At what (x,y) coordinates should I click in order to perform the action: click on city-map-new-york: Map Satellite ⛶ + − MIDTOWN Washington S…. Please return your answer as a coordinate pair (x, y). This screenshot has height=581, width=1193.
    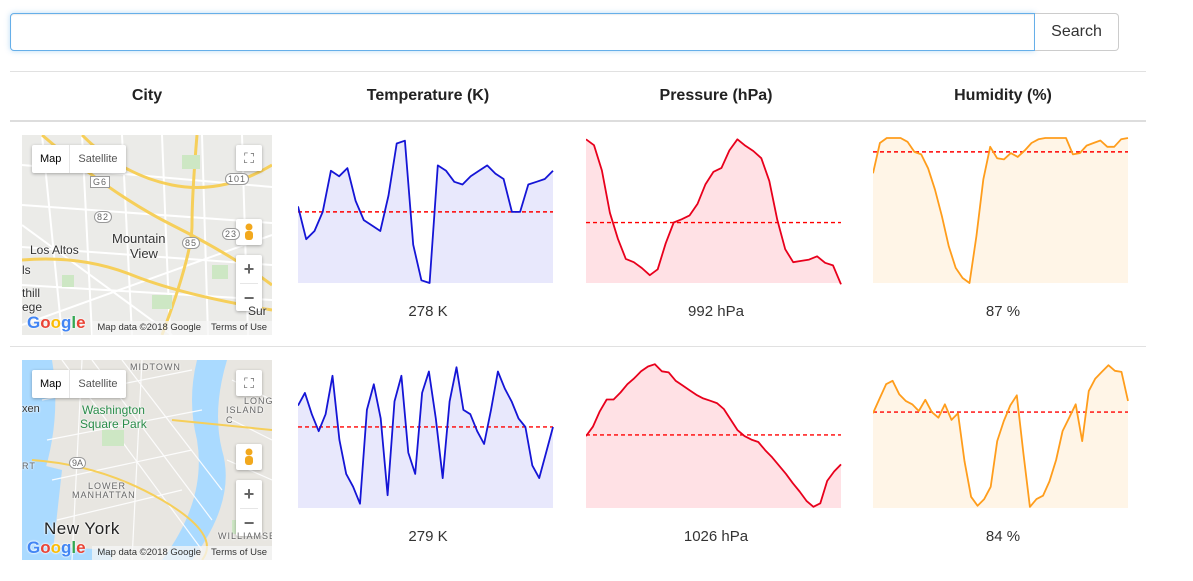
    Looking at the image, I should click on (147, 460).